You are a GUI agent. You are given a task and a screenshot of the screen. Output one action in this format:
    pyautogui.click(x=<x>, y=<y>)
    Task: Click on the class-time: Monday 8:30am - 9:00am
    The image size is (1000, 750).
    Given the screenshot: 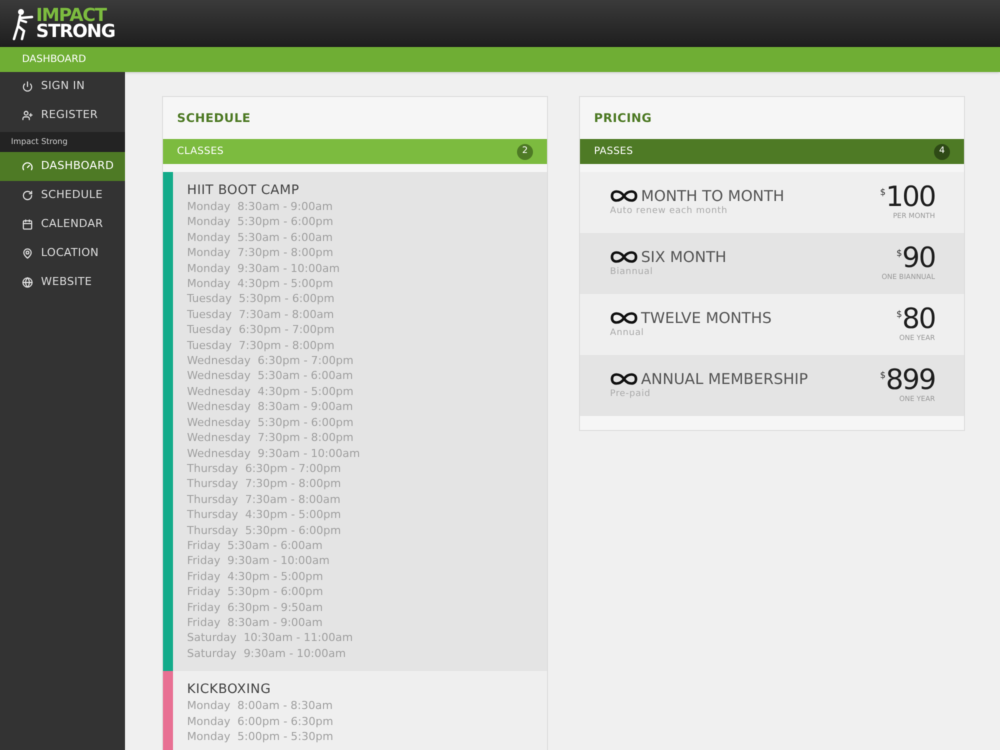 What is the action you would take?
    pyautogui.click(x=260, y=206)
    